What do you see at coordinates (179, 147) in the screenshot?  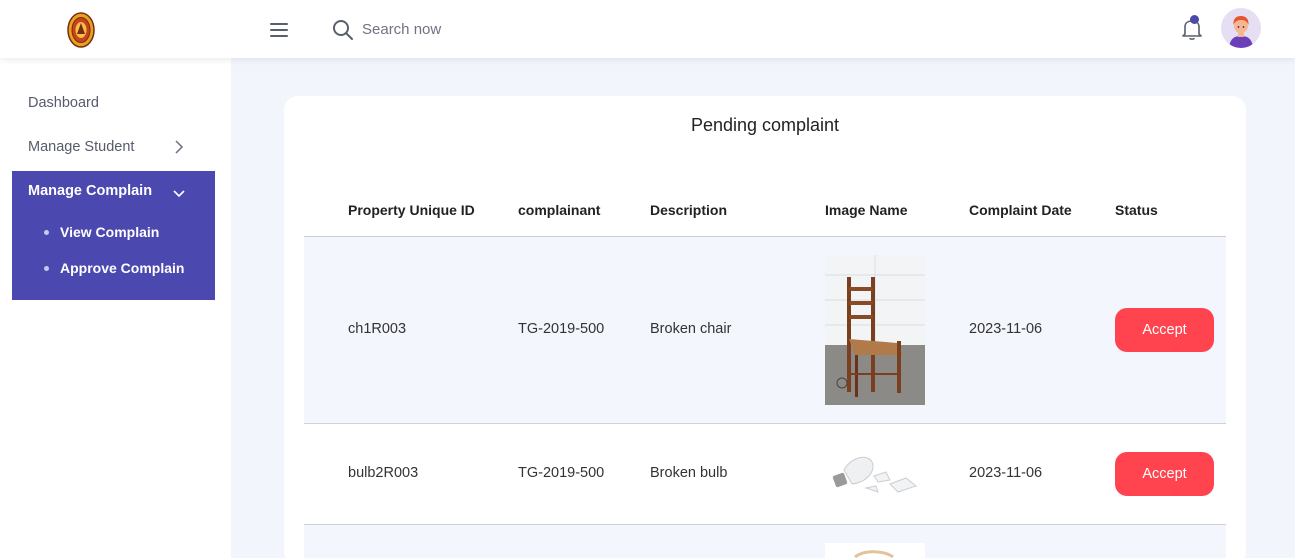 I see `chevron-right-icon` at bounding box center [179, 147].